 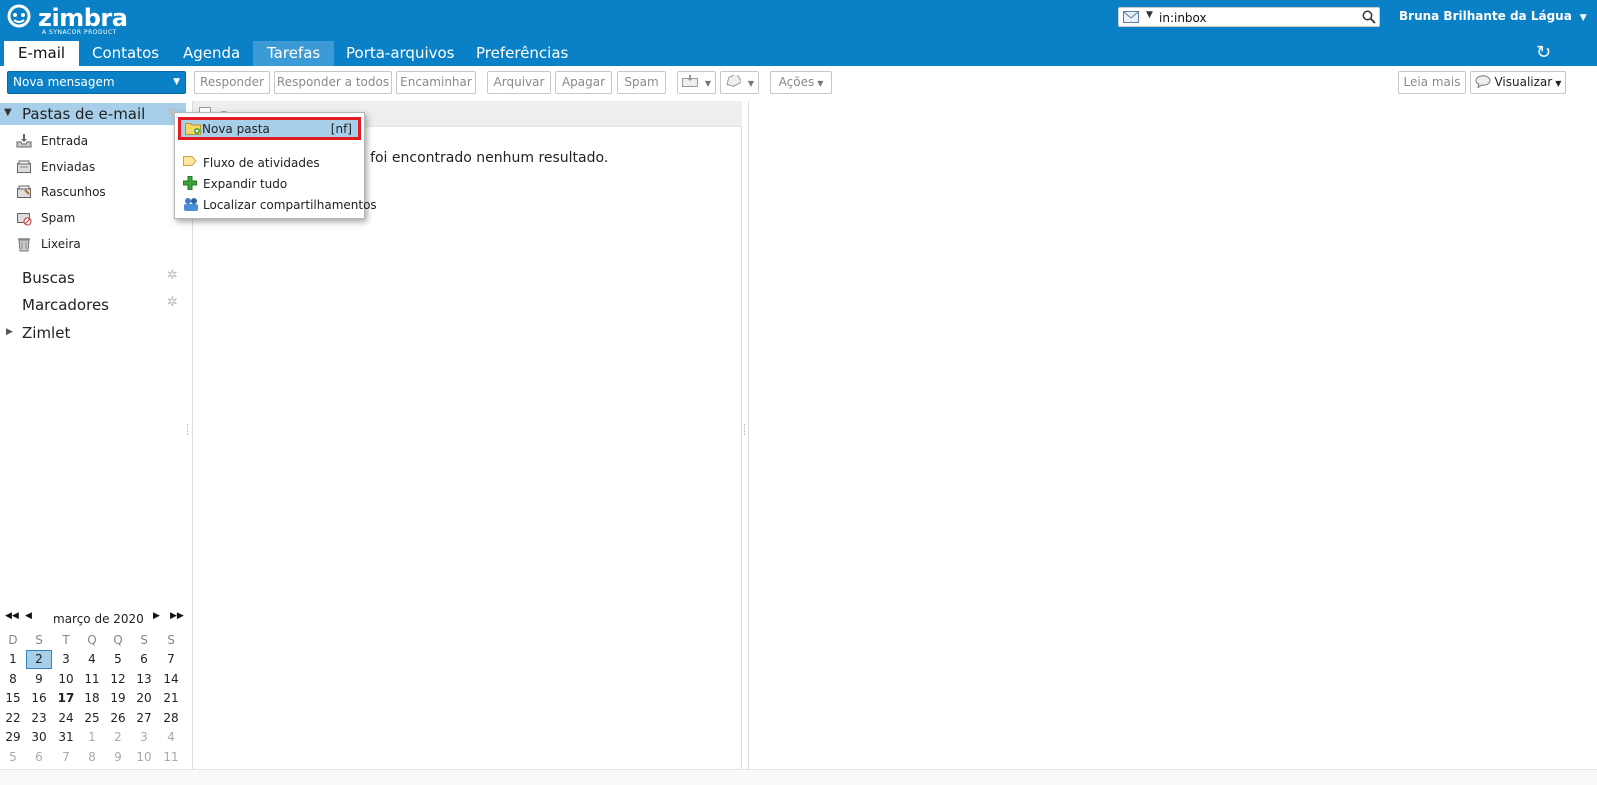 What do you see at coordinates (48, 278) in the screenshot?
I see `searches-header: Buscas` at bounding box center [48, 278].